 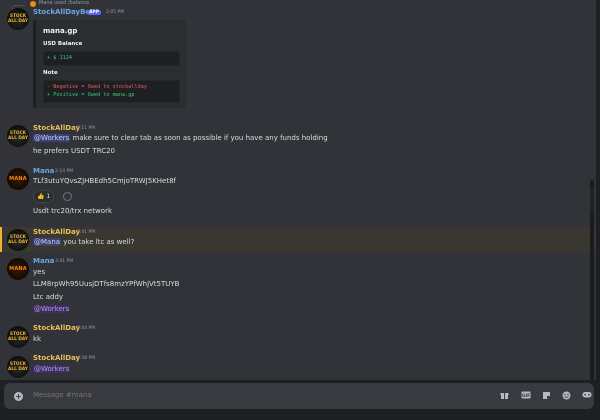 What do you see at coordinates (33, 4) in the screenshot?
I see `reply-avatar` at bounding box center [33, 4].